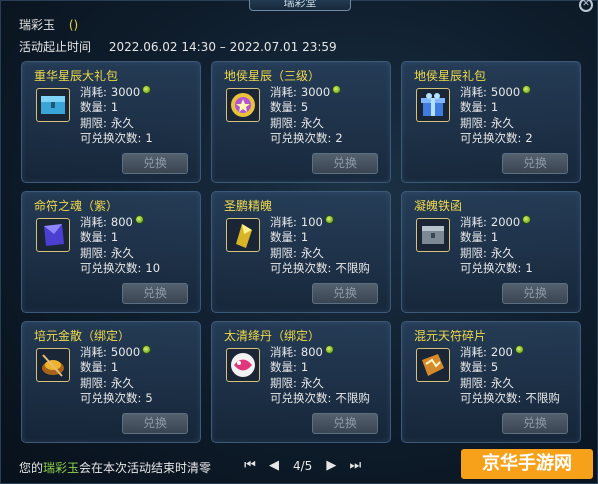  What do you see at coordinates (145, 468) in the screenshot?
I see `footer-note-suffix: 会在本次活动结束时清零` at bounding box center [145, 468].